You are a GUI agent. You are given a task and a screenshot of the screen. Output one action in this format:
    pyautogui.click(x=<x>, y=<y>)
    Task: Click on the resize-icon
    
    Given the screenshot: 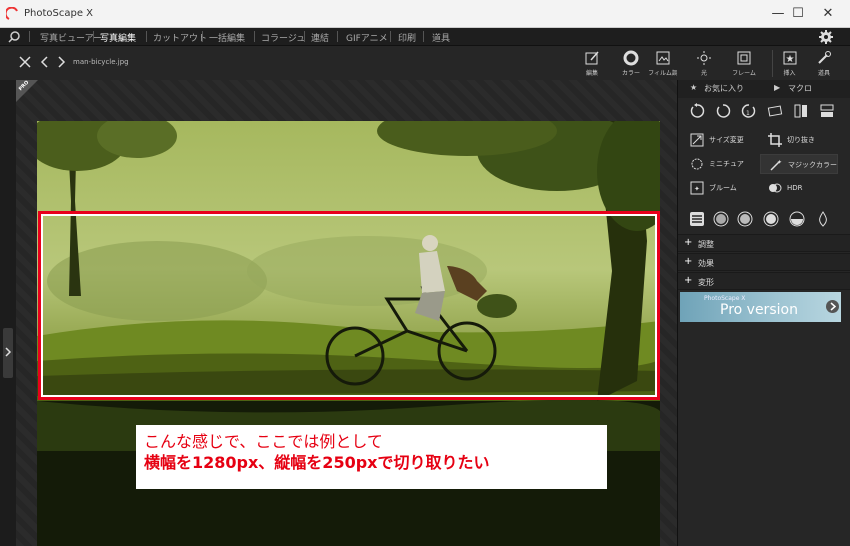 What is the action you would take?
    pyautogui.click(x=697, y=140)
    